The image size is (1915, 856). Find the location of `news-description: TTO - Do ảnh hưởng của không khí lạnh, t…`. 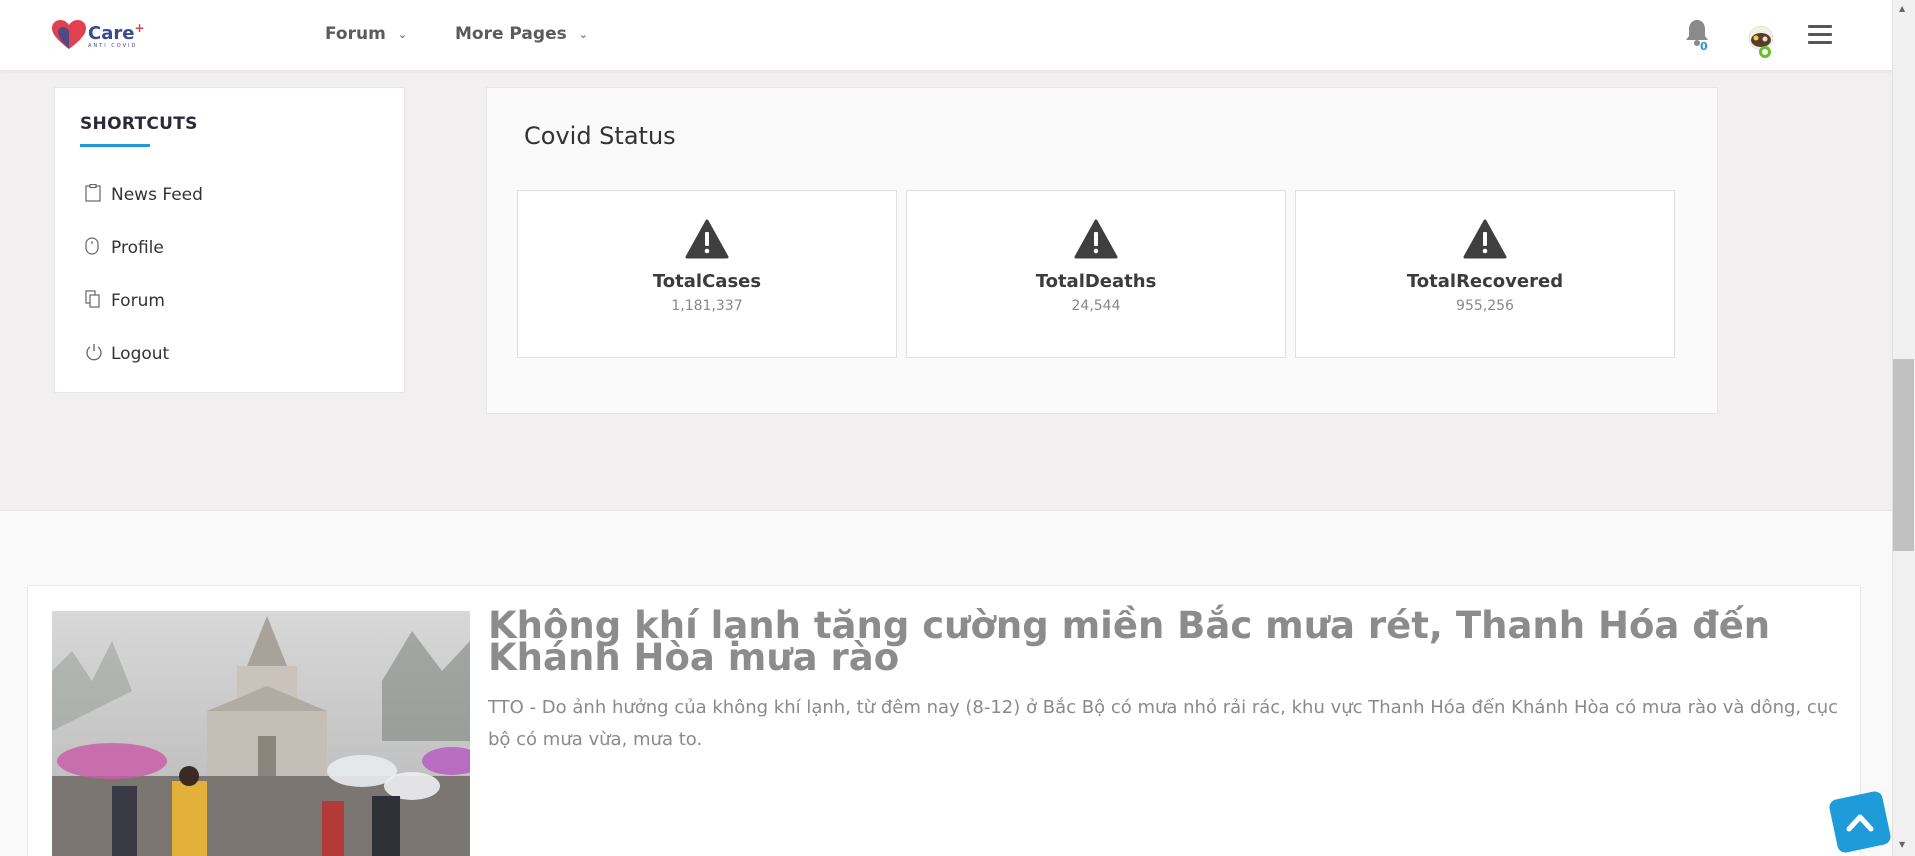

news-description: TTO - Do ảnh hưởng của không khí lạnh, t… is located at coordinates (1163, 723).